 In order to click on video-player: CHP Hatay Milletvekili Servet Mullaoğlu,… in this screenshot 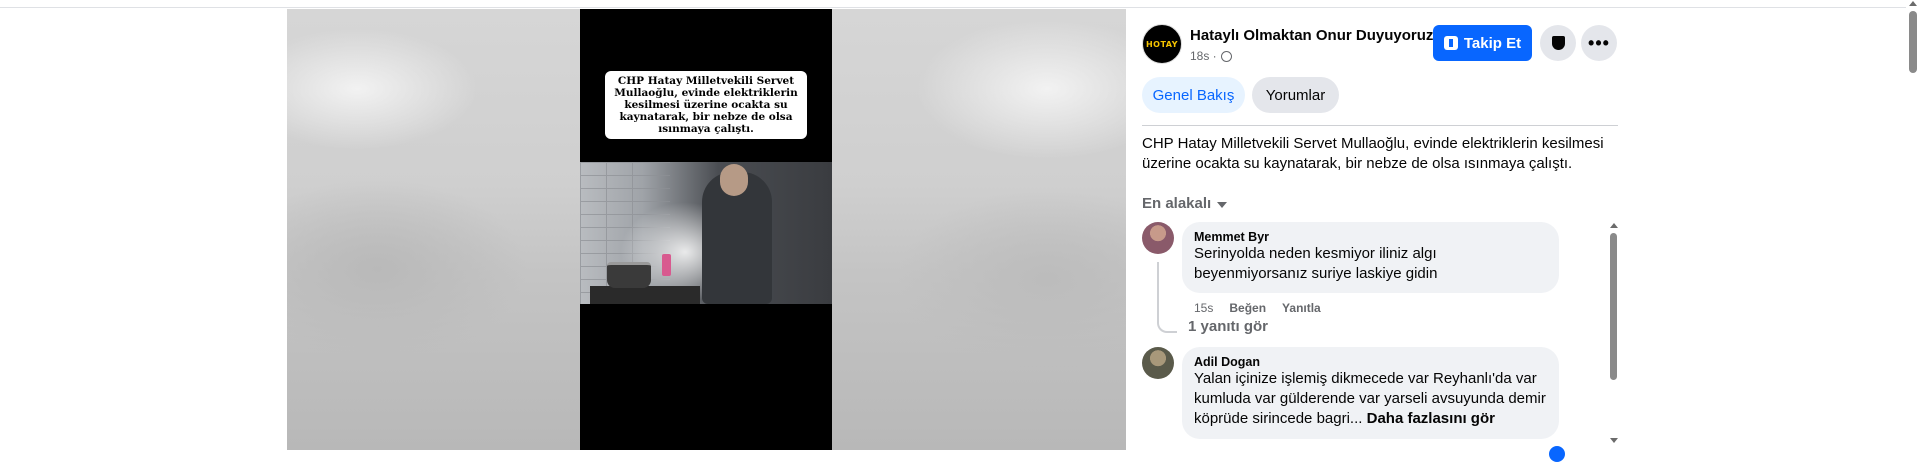, I will do `click(706, 229)`.